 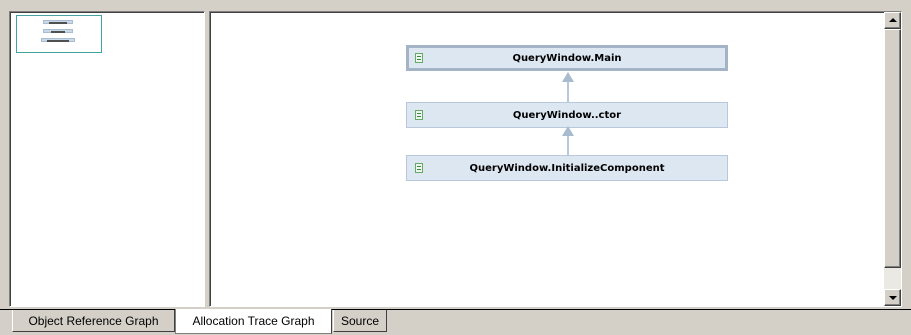 I want to click on scrollbar-thumb, so click(x=892, y=148).